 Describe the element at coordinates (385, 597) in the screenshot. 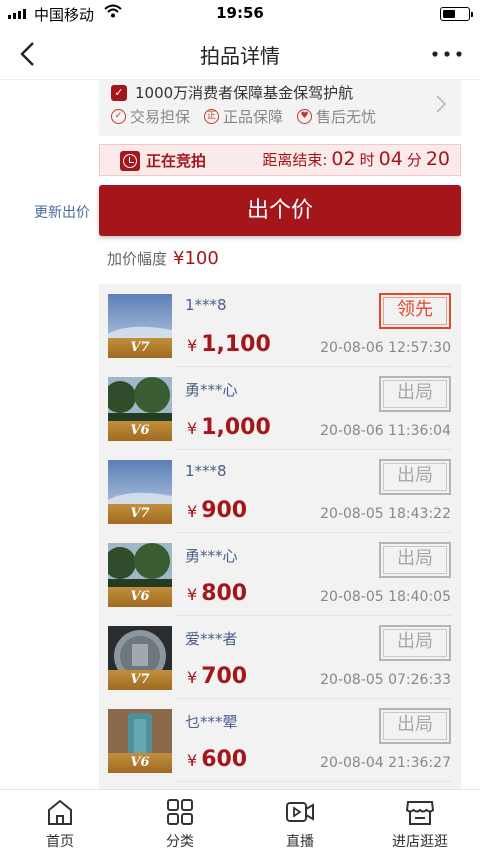

I see `bid-time: 20-08-05 18:40:05` at that location.